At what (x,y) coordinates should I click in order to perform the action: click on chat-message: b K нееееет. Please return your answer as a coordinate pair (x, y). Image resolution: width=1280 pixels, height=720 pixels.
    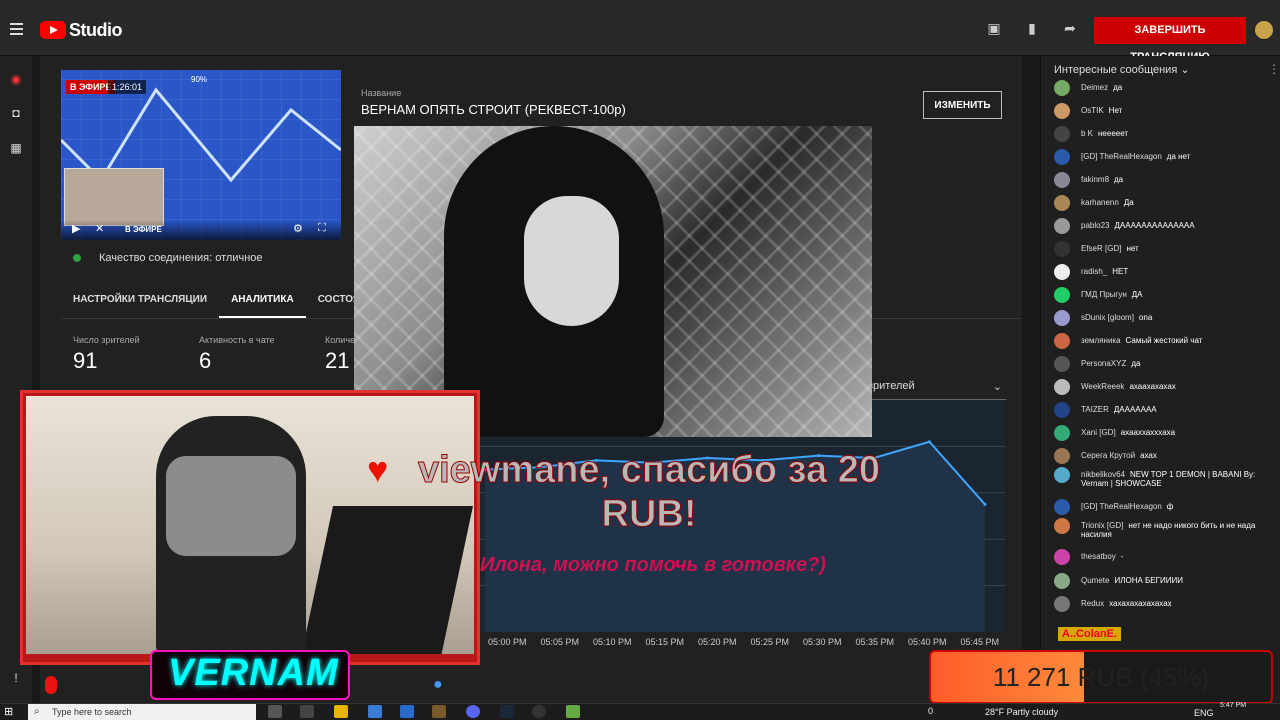
    Looking at the image, I should click on (1163, 134).